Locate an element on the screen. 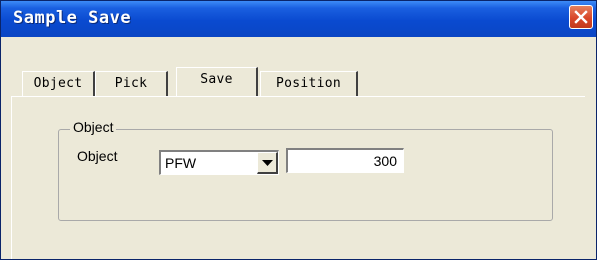 This screenshot has width=597, height=260. close-icon is located at coordinates (581, 17).